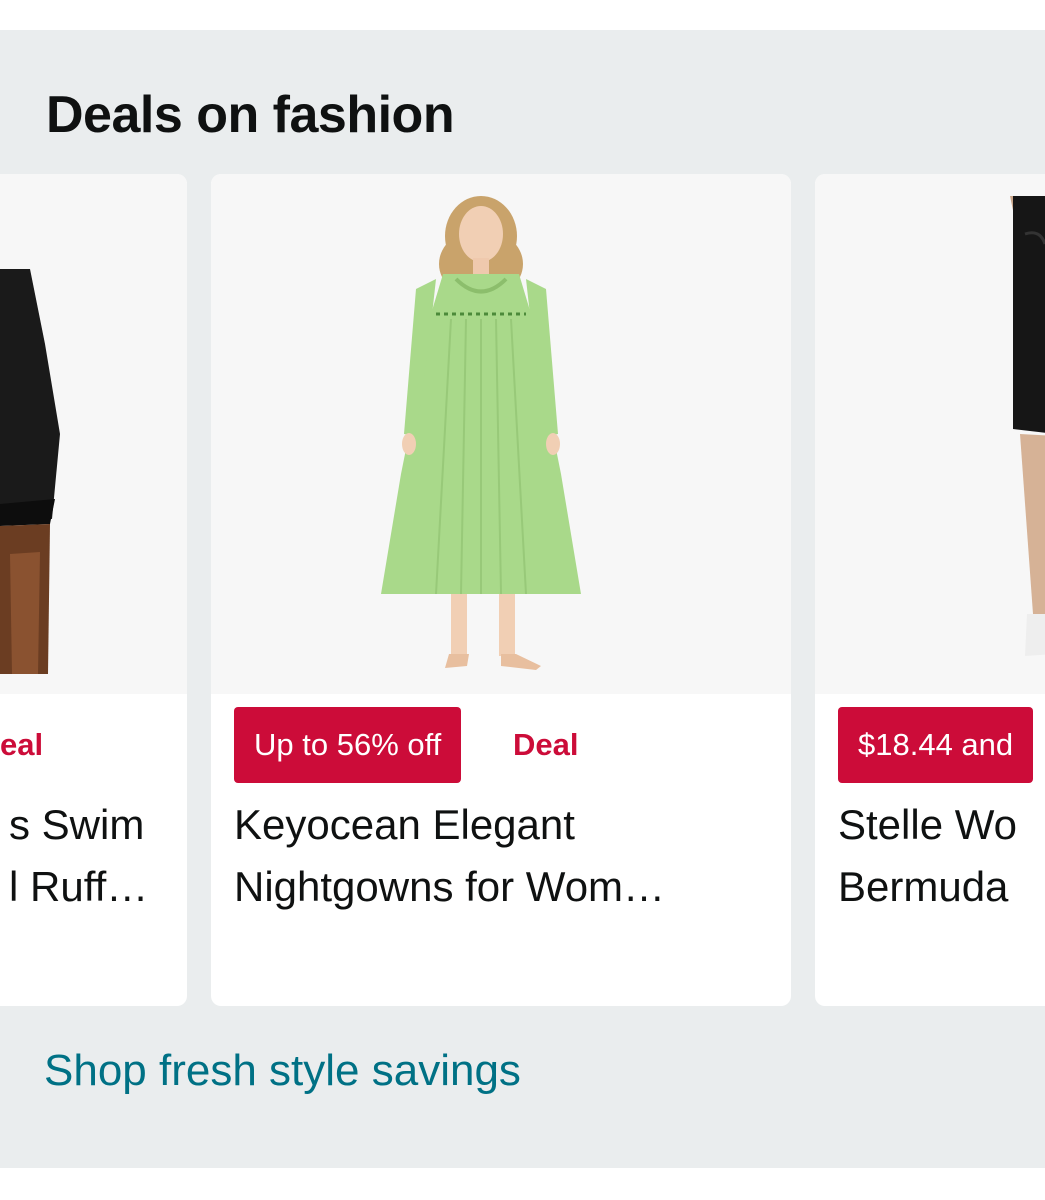  Describe the element at coordinates (1027, 426) in the screenshot. I see `black-shorts-image` at that location.